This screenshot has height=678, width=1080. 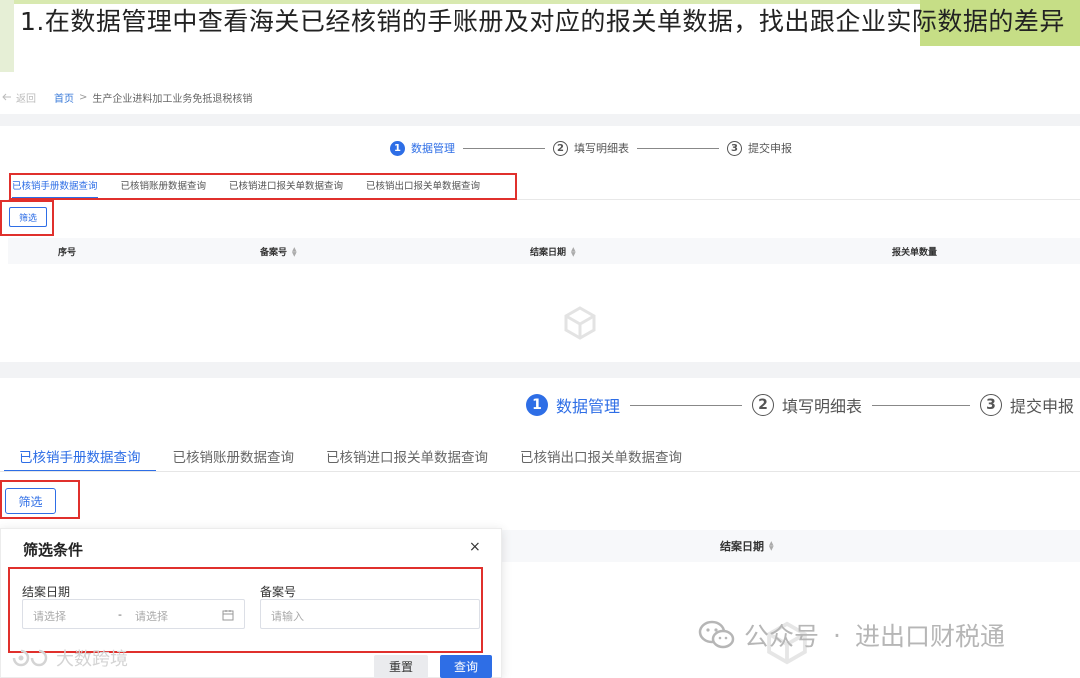 I want to click on stepper-large: 1 数据管理 2 填写明细表 3 提交申报, so click(x=800, y=405).